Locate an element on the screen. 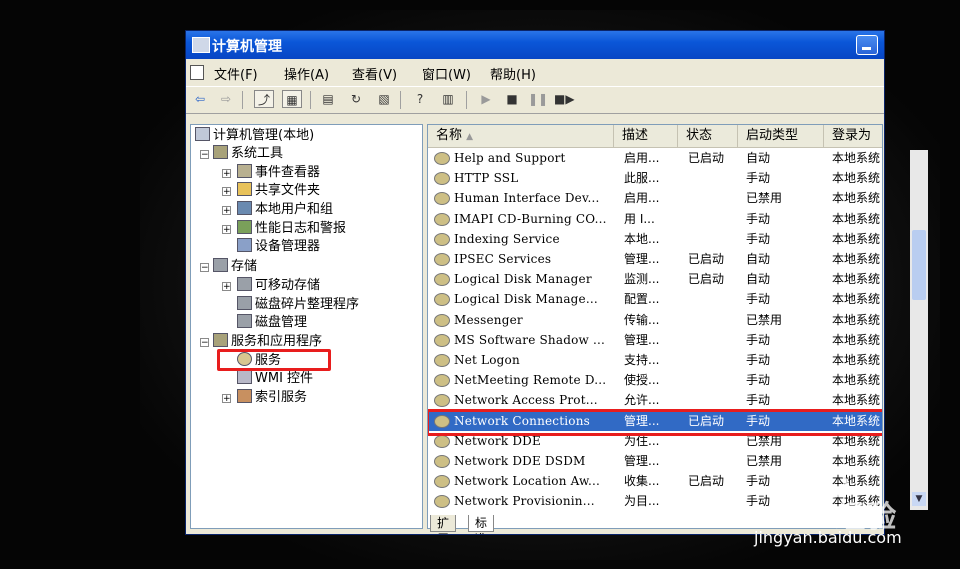 The height and width of the screenshot is (569, 960). tree-item-wmi: WMI 控件 is located at coordinates (275, 379).